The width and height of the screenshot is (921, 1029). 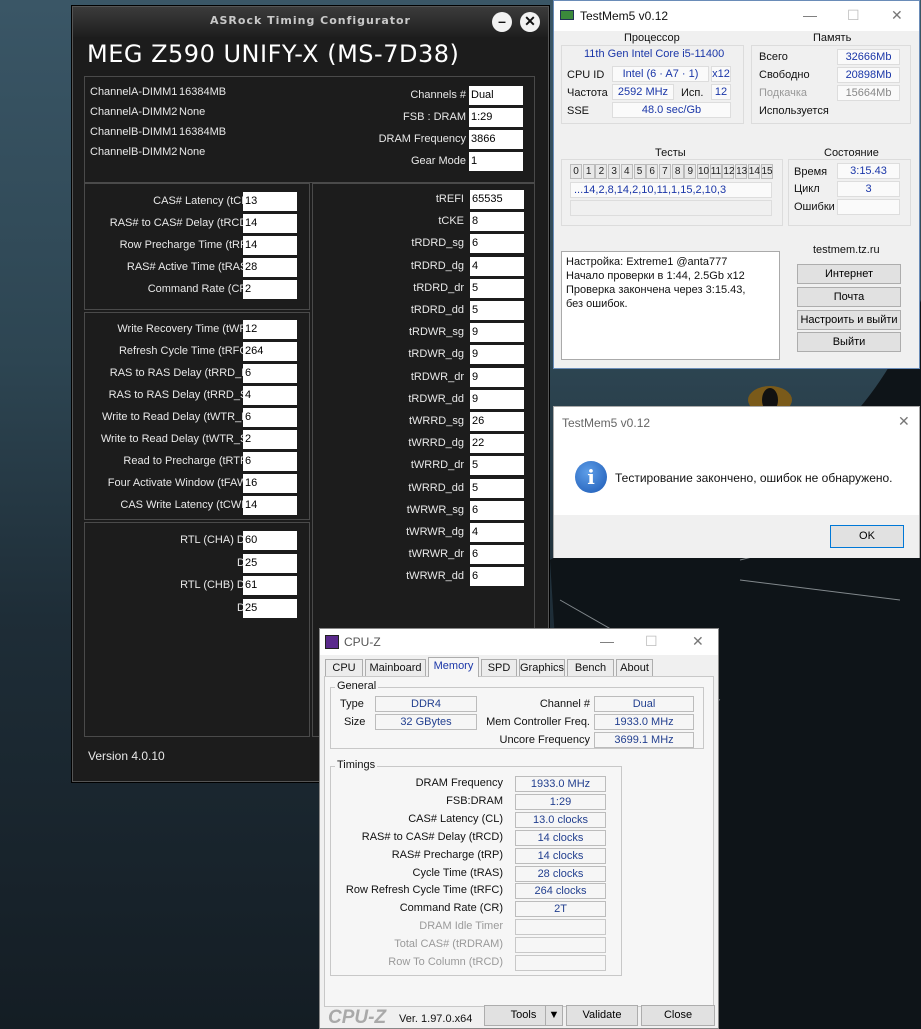 I want to click on timing-label: tRDWR_dg, so click(x=436, y=354).